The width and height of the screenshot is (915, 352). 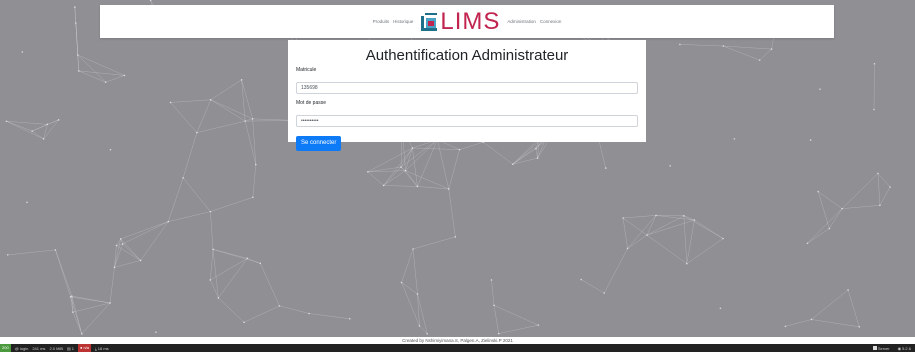 What do you see at coordinates (73, 348) in the screenshot?
I see `db-count: 1` at bounding box center [73, 348].